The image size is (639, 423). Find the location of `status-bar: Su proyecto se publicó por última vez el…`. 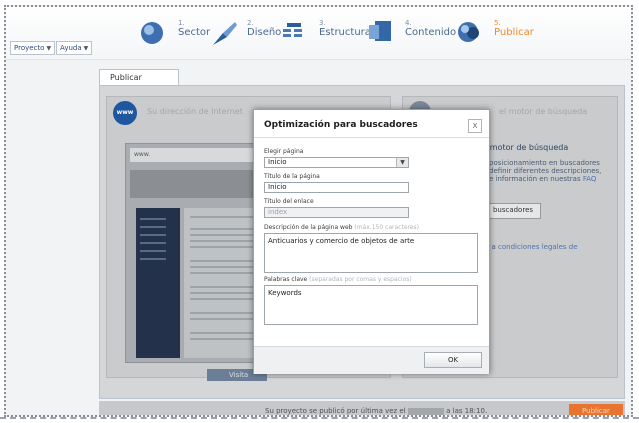

status-bar: Su proyecto se publicó por última vez el… is located at coordinates (362, 408).